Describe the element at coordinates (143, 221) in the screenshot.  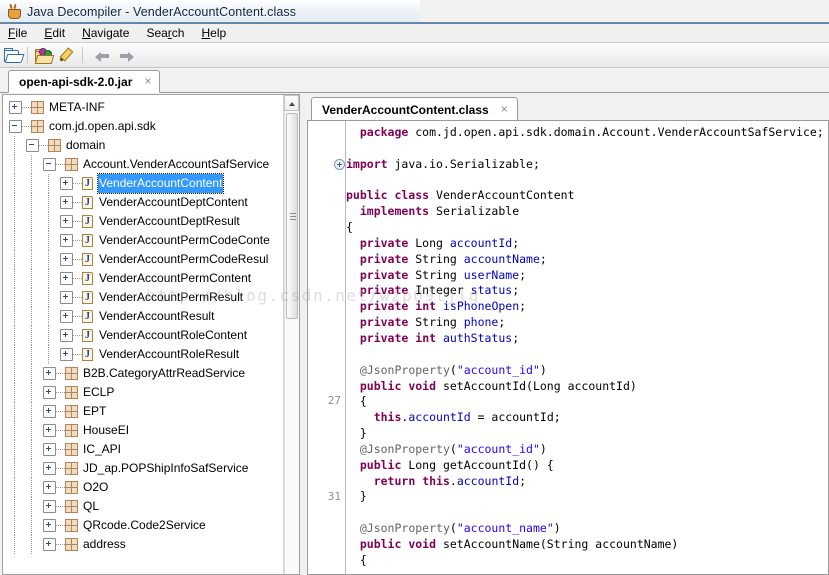
I see `tree-item-venderaccountdeptresult: VenderAccountDeptResult` at that location.